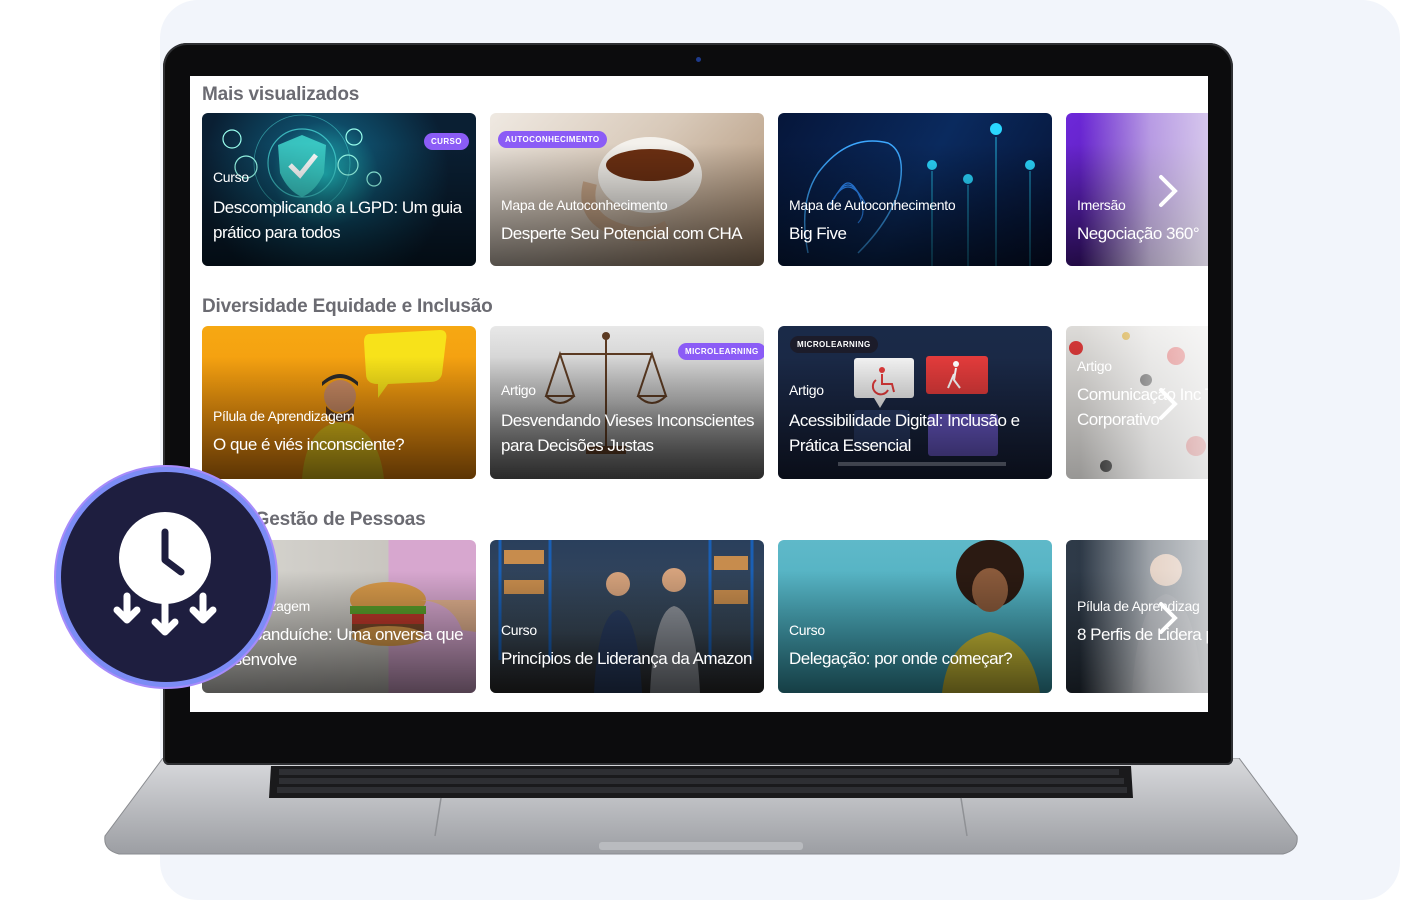 This screenshot has width=1401, height=901. Describe the element at coordinates (1138, 606) in the screenshot. I see `card-type: Pílula de Aprendizag` at that location.